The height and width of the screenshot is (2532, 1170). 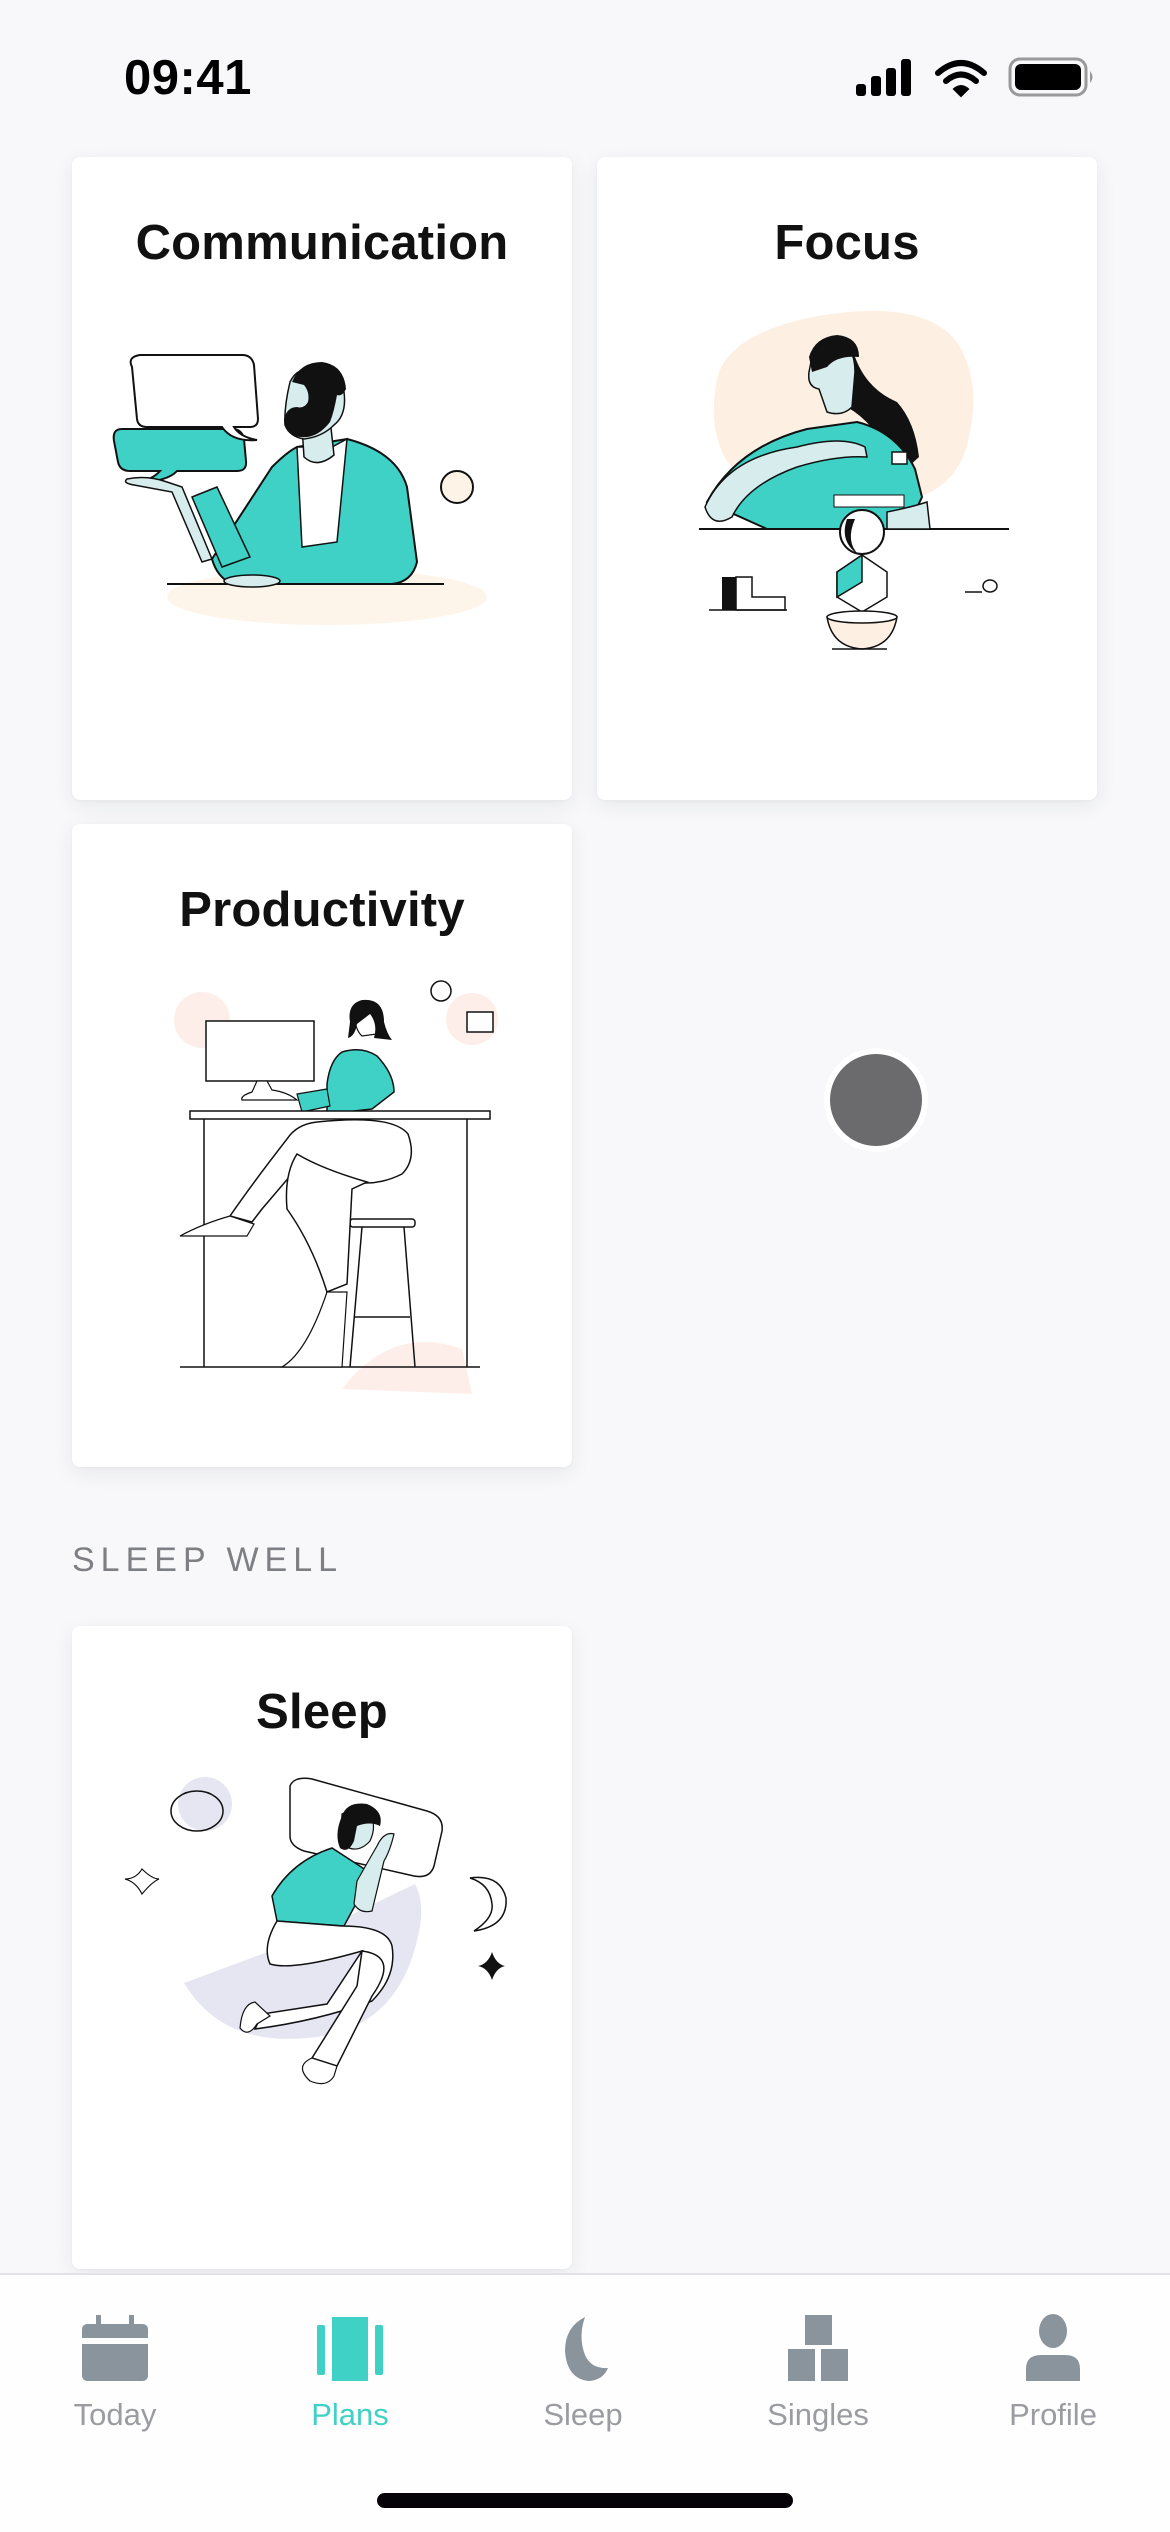 What do you see at coordinates (322, 478) in the screenshot?
I see `plan-card-communication: Communication` at bounding box center [322, 478].